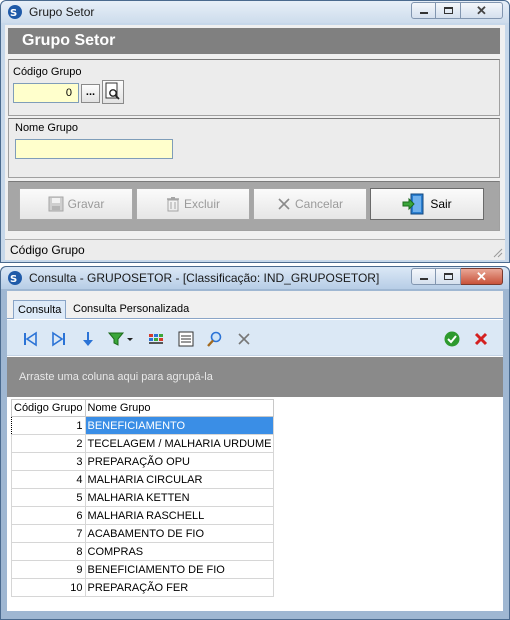 This screenshot has height=620, width=510. What do you see at coordinates (179, 551) in the screenshot?
I see `cell-nome: COMPRAS` at bounding box center [179, 551].